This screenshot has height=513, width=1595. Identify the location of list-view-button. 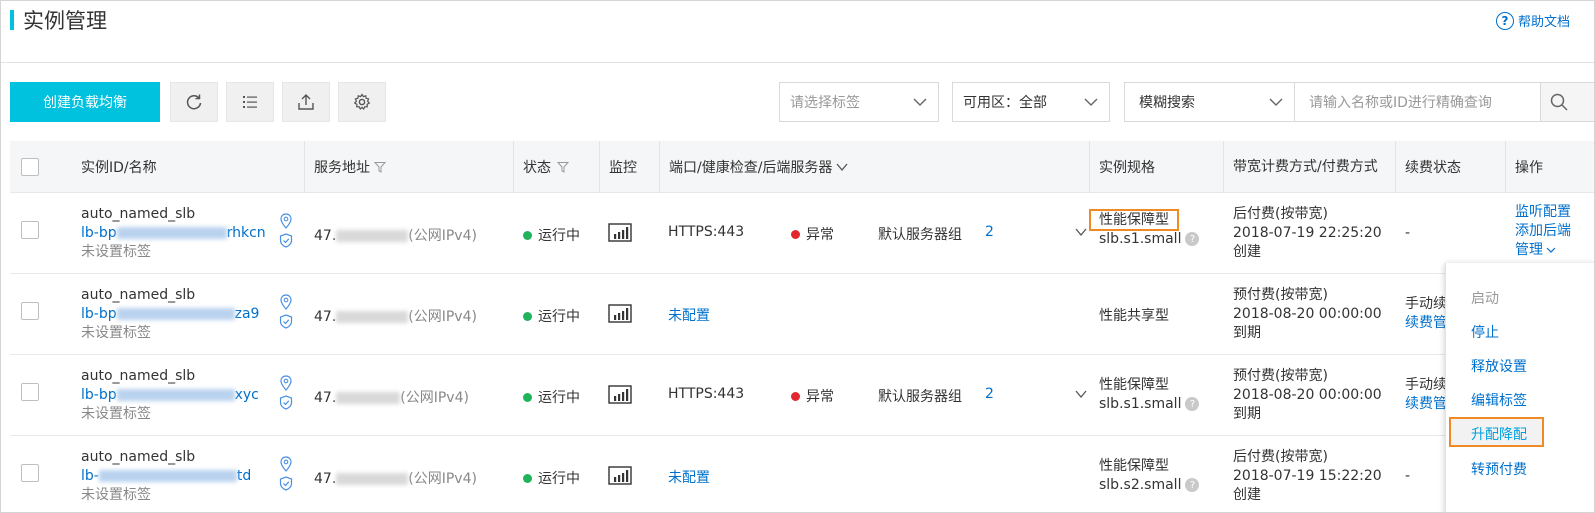
(250, 102).